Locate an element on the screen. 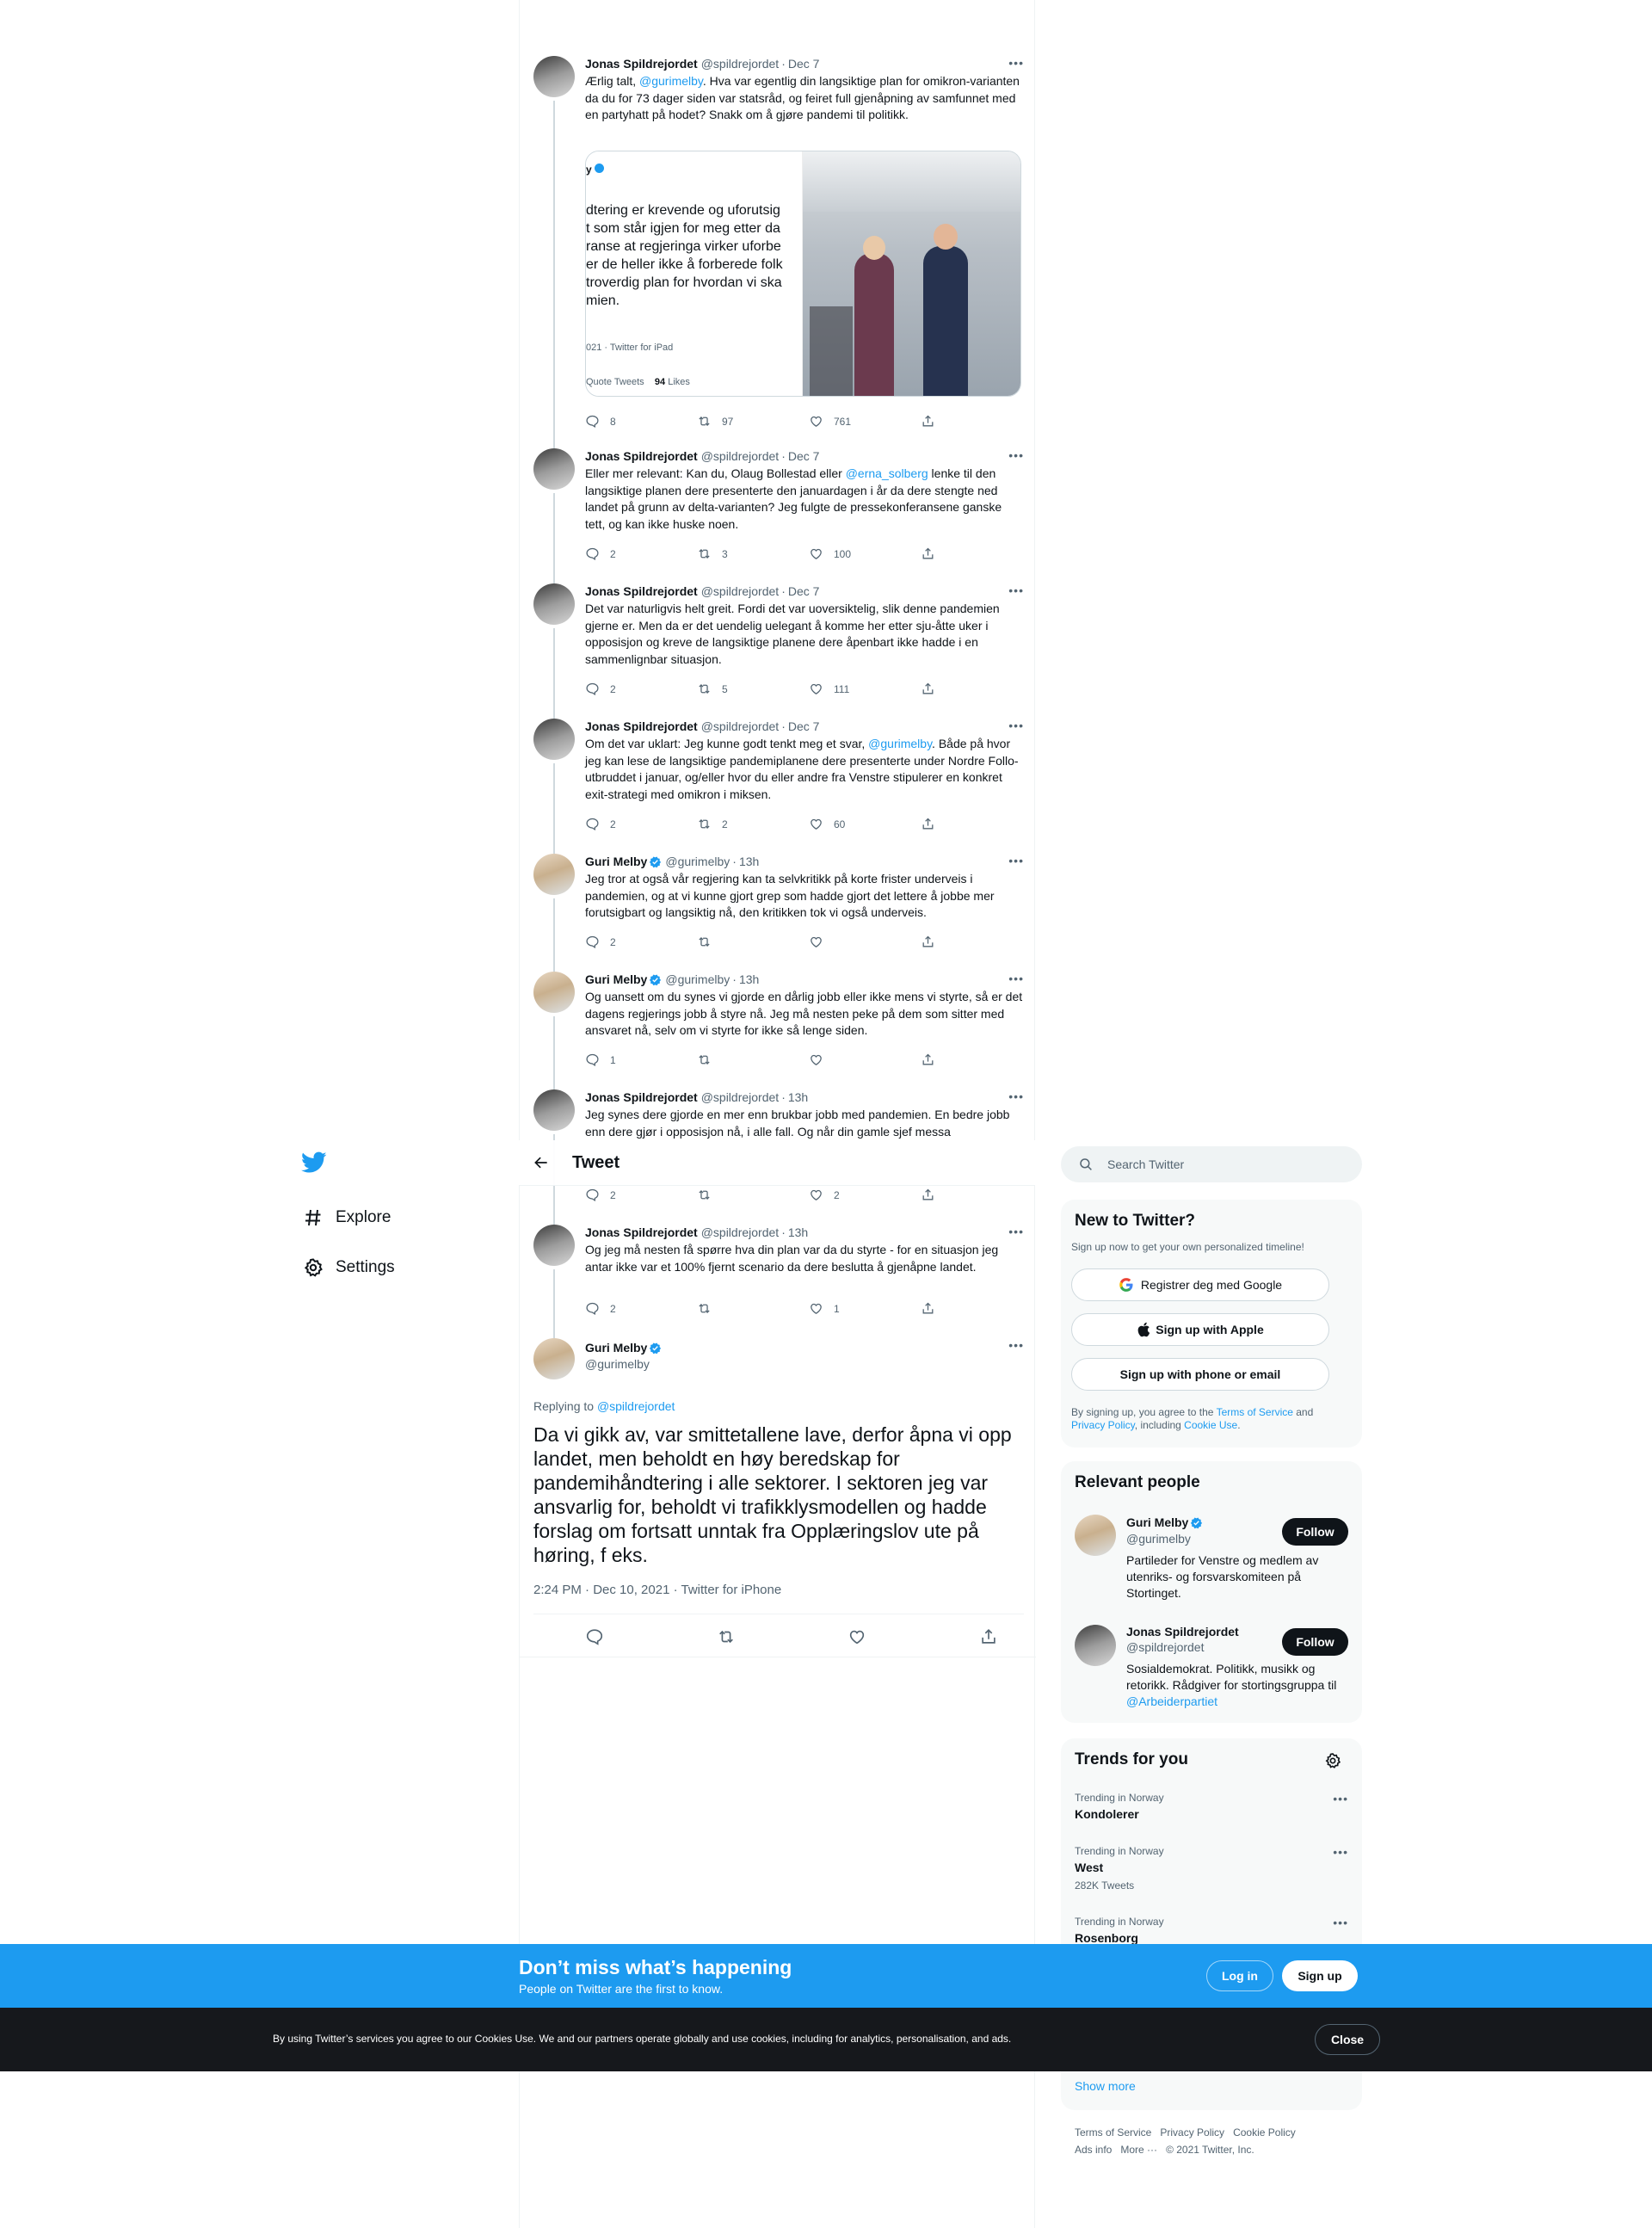  retweet-button: 2 is located at coordinates (753, 824).